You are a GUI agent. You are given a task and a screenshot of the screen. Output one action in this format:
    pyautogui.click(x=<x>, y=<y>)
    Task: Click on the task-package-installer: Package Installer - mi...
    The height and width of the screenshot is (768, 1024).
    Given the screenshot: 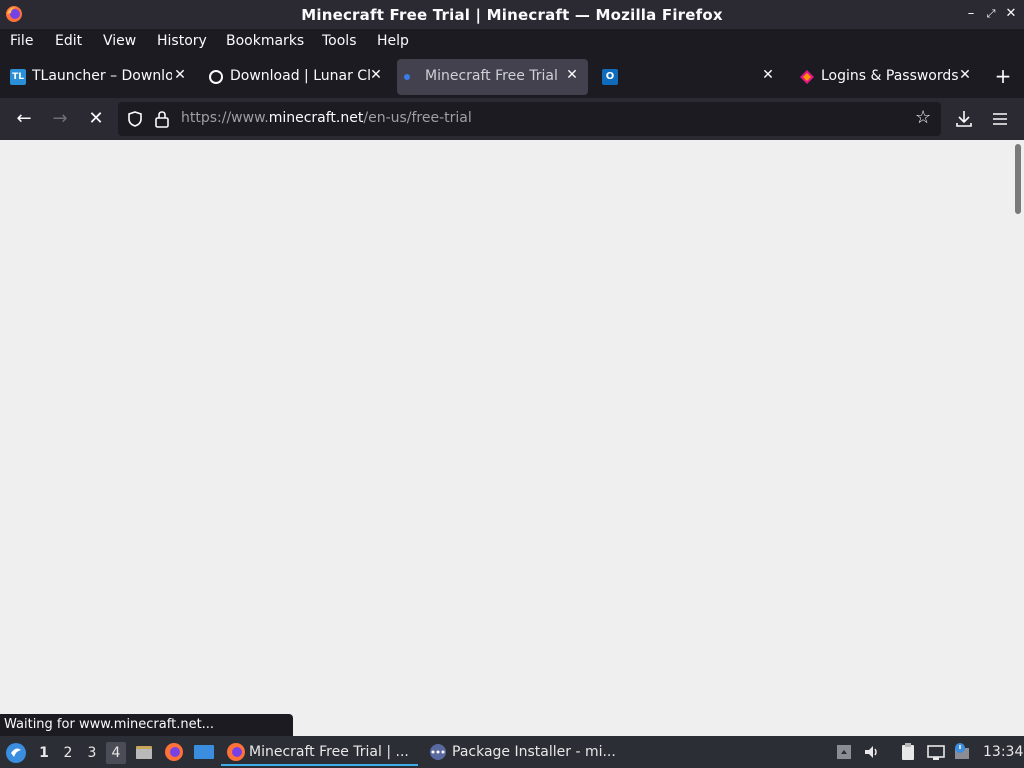 What is the action you would take?
    pyautogui.click(x=524, y=752)
    